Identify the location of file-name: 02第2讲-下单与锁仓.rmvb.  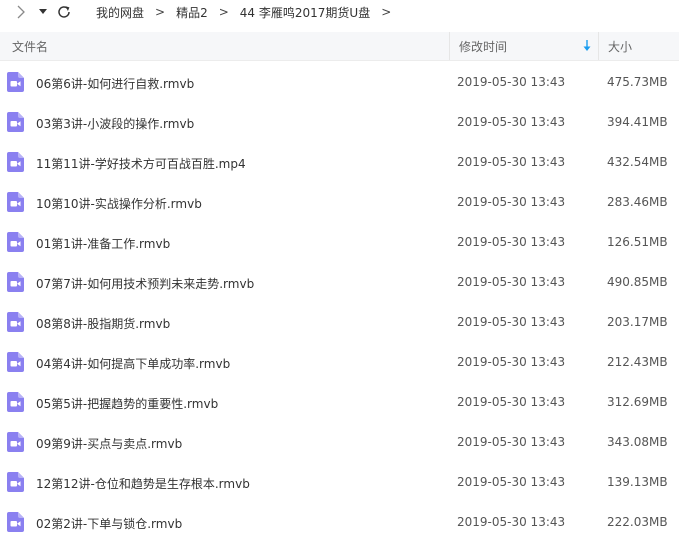
(109, 523).